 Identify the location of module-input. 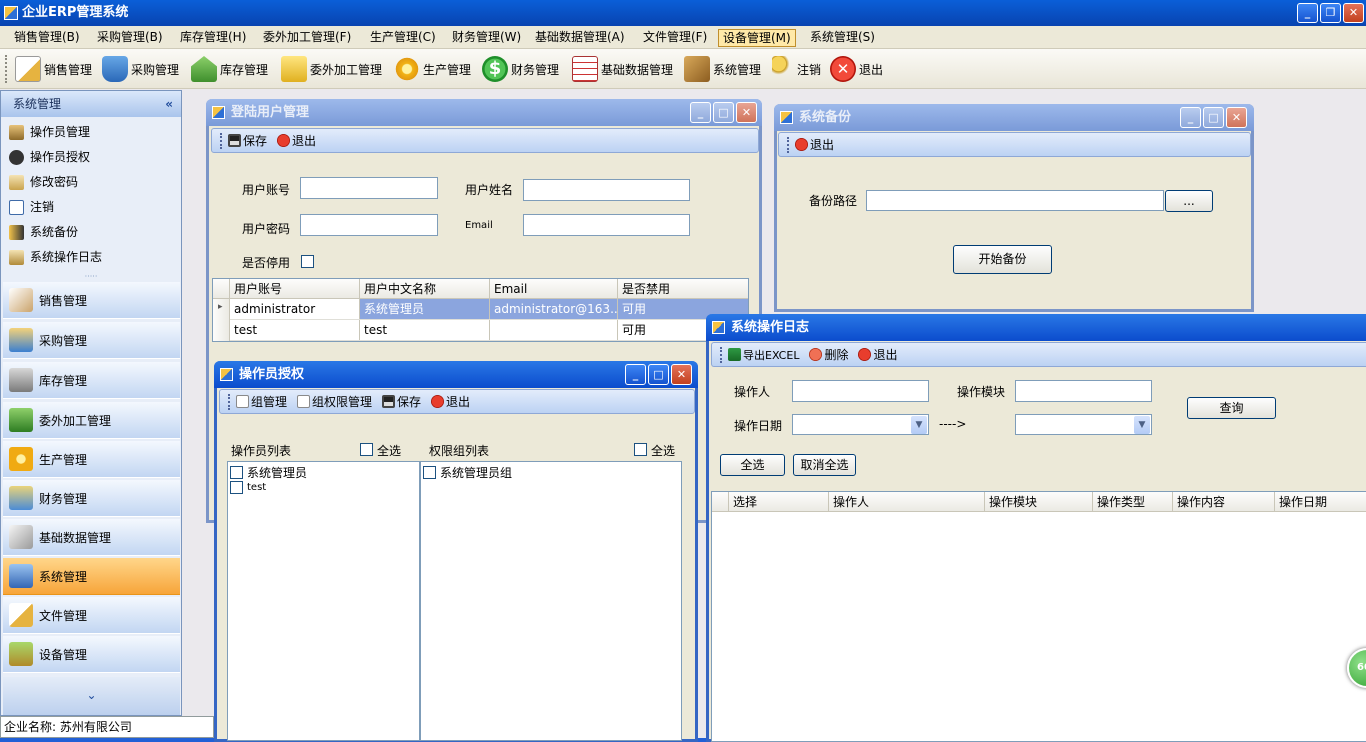
(1083, 391).